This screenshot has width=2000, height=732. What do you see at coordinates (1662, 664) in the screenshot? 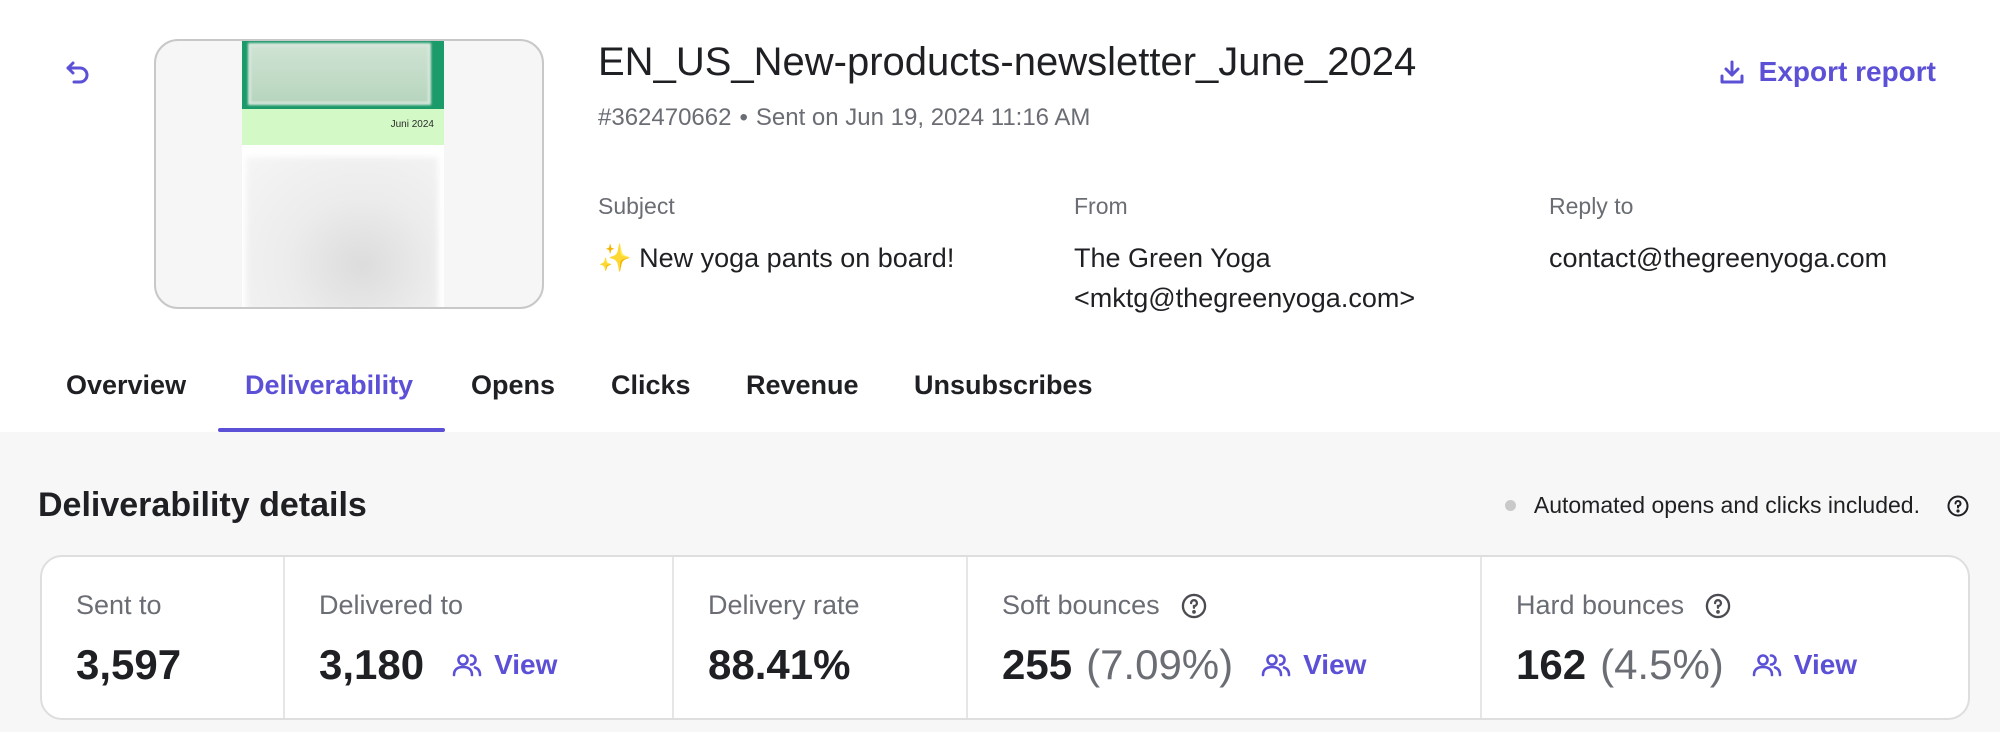
I see `stat-percentage: (4.5%)` at bounding box center [1662, 664].